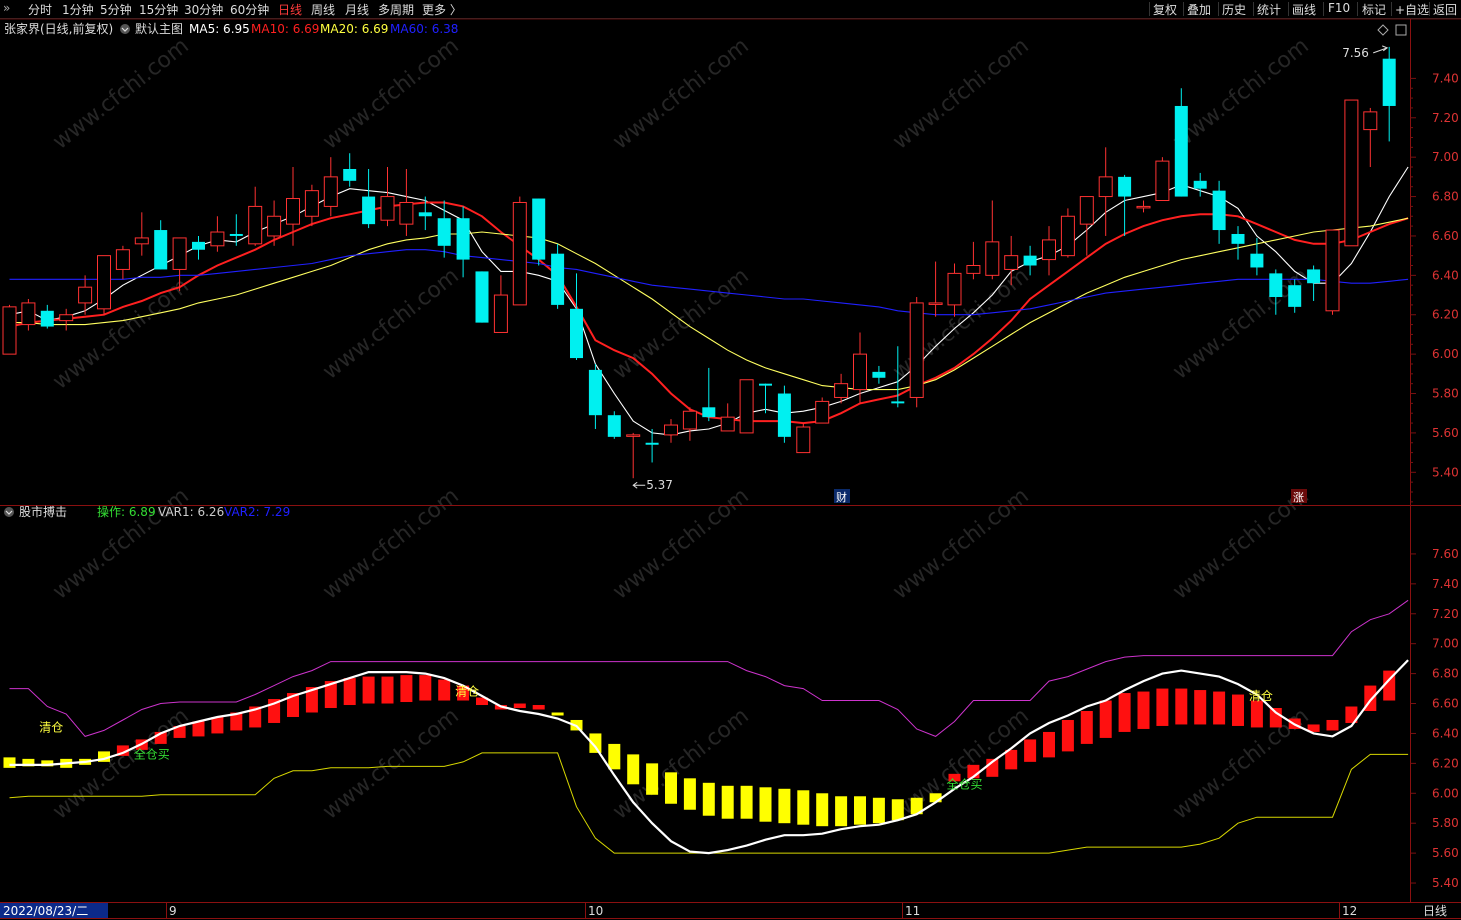 This screenshot has width=1461, height=920. Describe the element at coordinates (1261, 696) in the screenshot. I see `clear-signal-label: 清仓` at that location.